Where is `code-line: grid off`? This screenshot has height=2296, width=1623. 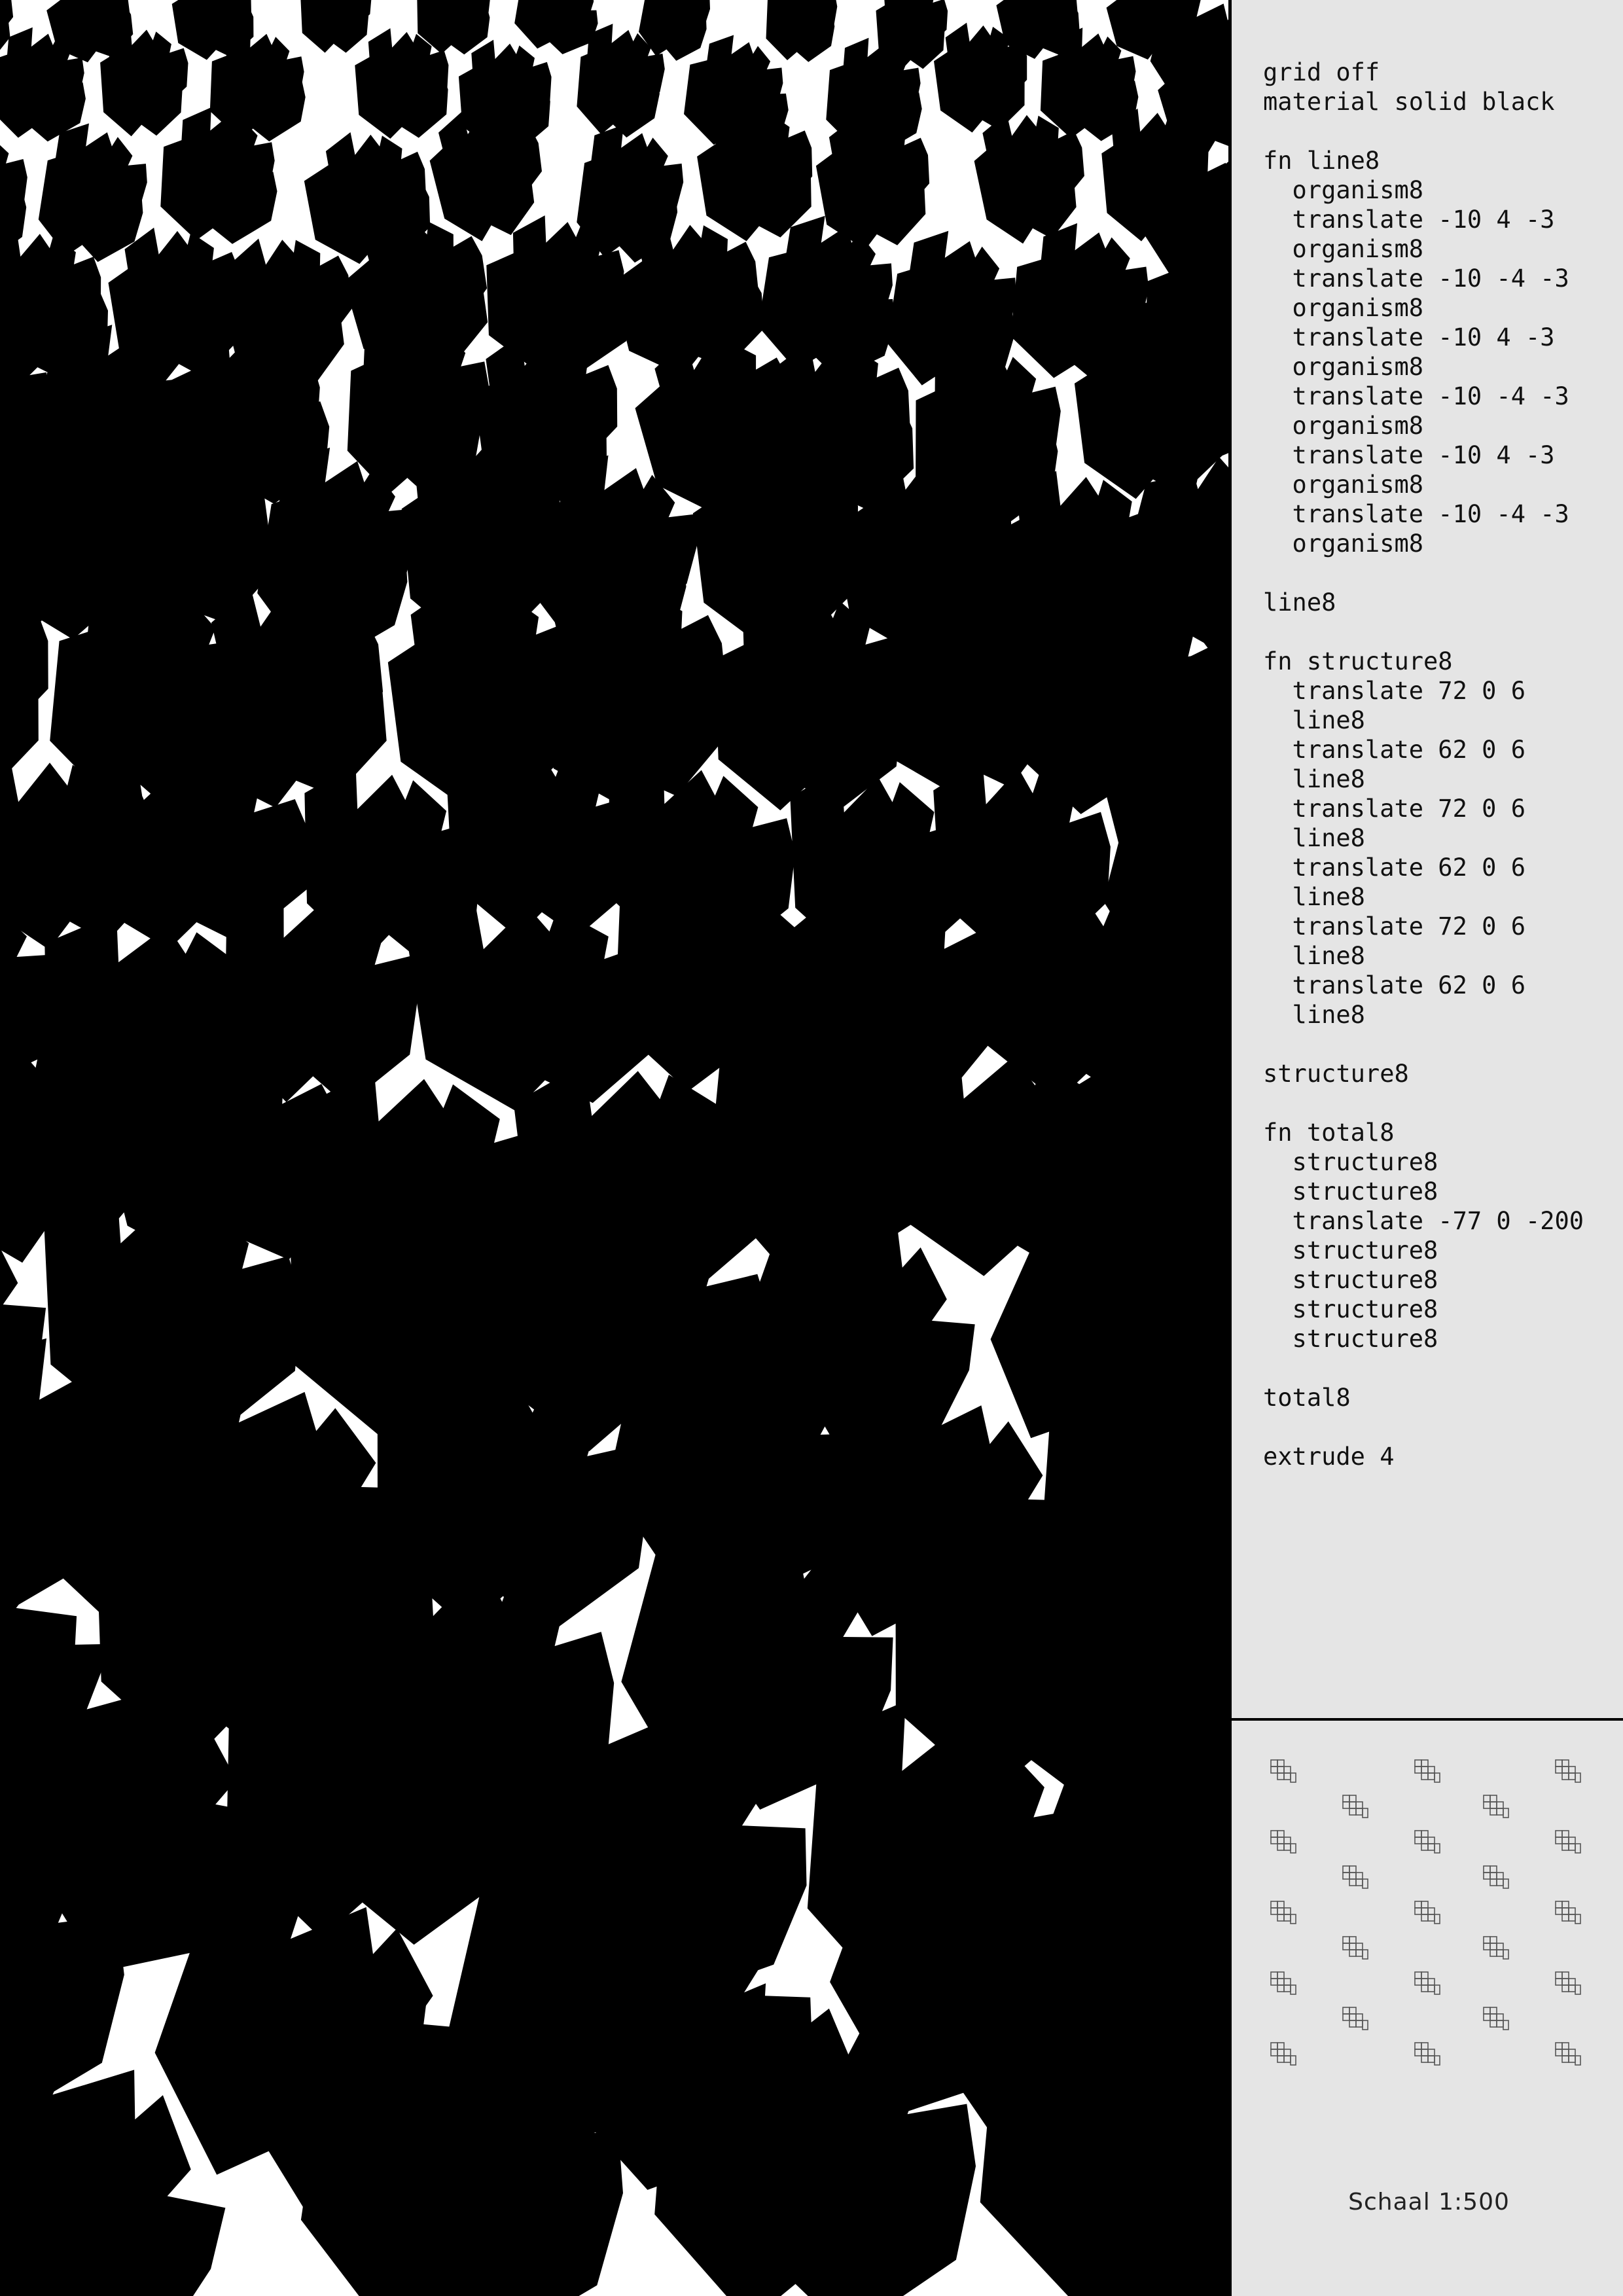 code-line: grid off is located at coordinates (1322, 72).